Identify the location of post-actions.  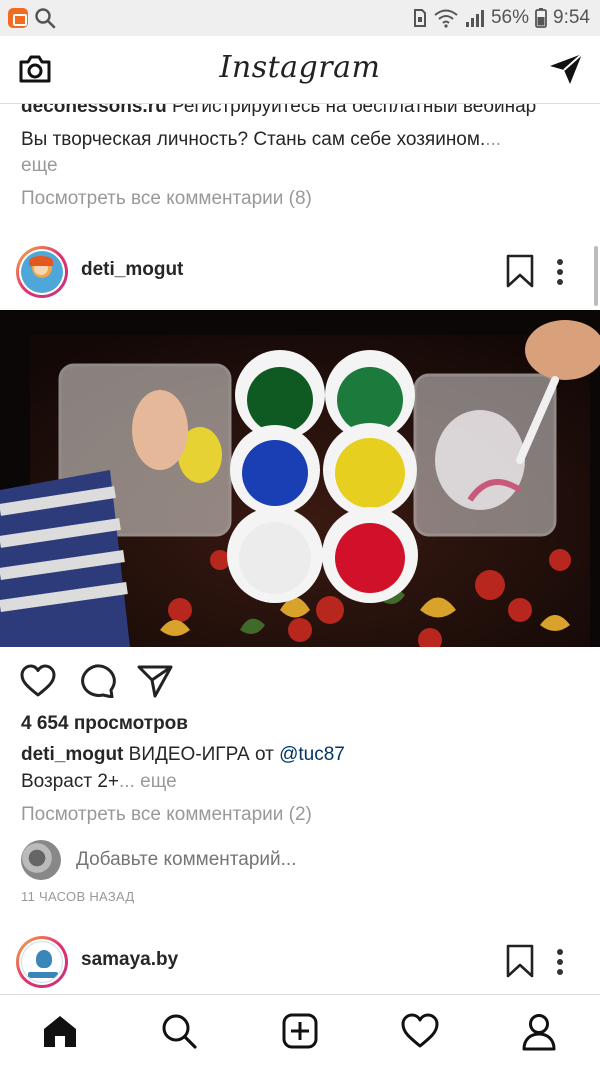
(300, 682).